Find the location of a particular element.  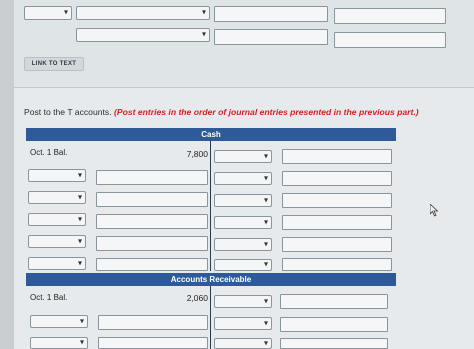

mouse-cursor-icon is located at coordinates (434, 211).